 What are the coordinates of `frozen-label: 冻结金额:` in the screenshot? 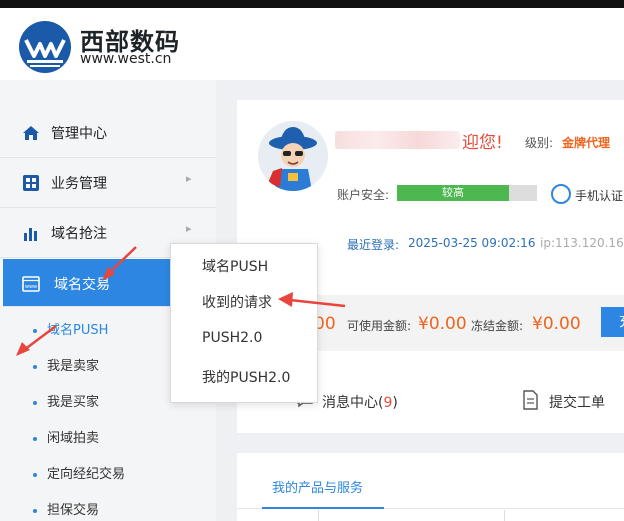 It's located at (497, 326).